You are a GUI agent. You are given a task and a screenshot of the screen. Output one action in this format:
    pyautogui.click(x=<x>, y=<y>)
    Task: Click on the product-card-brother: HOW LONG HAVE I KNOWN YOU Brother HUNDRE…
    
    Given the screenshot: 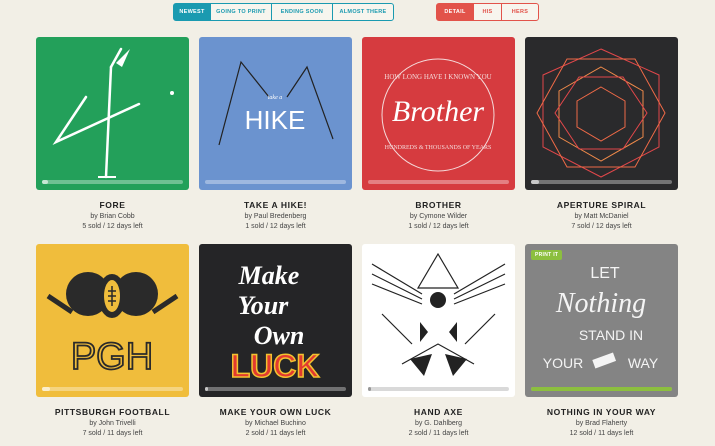 What is the action you would take?
    pyautogui.click(x=438, y=134)
    